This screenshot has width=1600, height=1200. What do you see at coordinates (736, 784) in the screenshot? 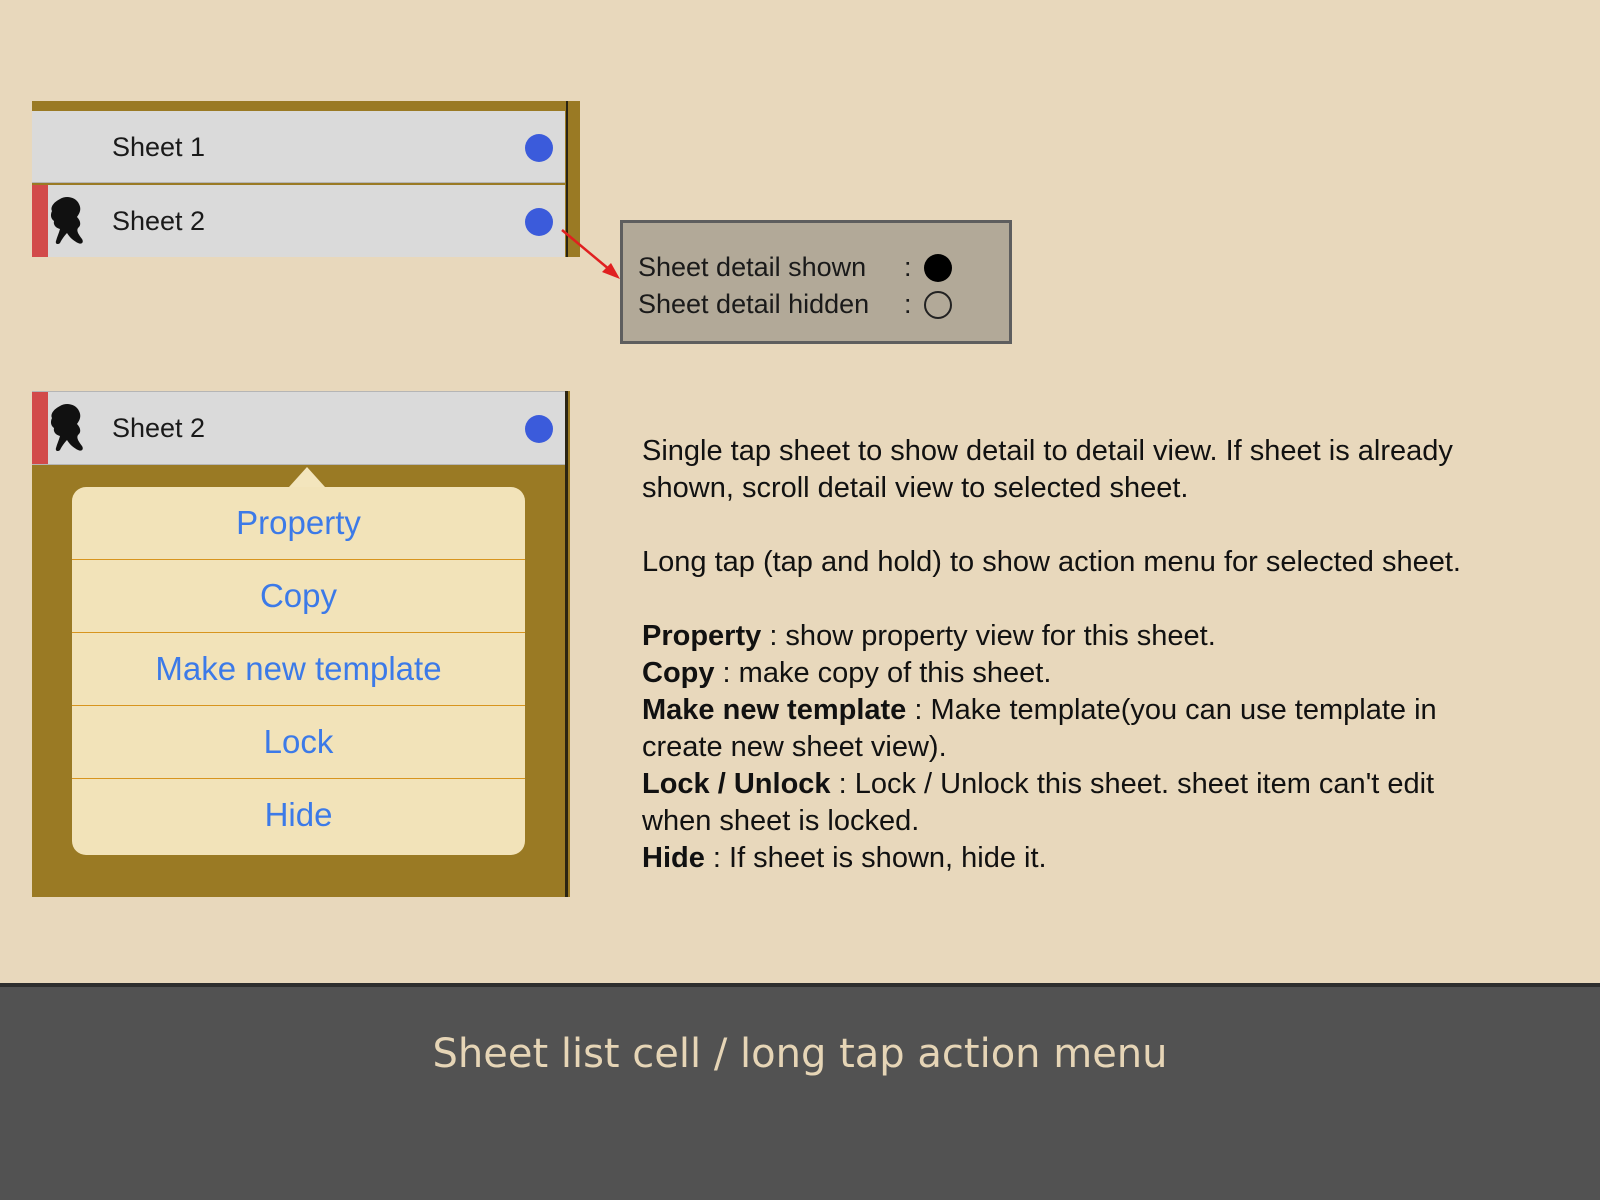
I see `description-term: Lock / Unlock` at bounding box center [736, 784].